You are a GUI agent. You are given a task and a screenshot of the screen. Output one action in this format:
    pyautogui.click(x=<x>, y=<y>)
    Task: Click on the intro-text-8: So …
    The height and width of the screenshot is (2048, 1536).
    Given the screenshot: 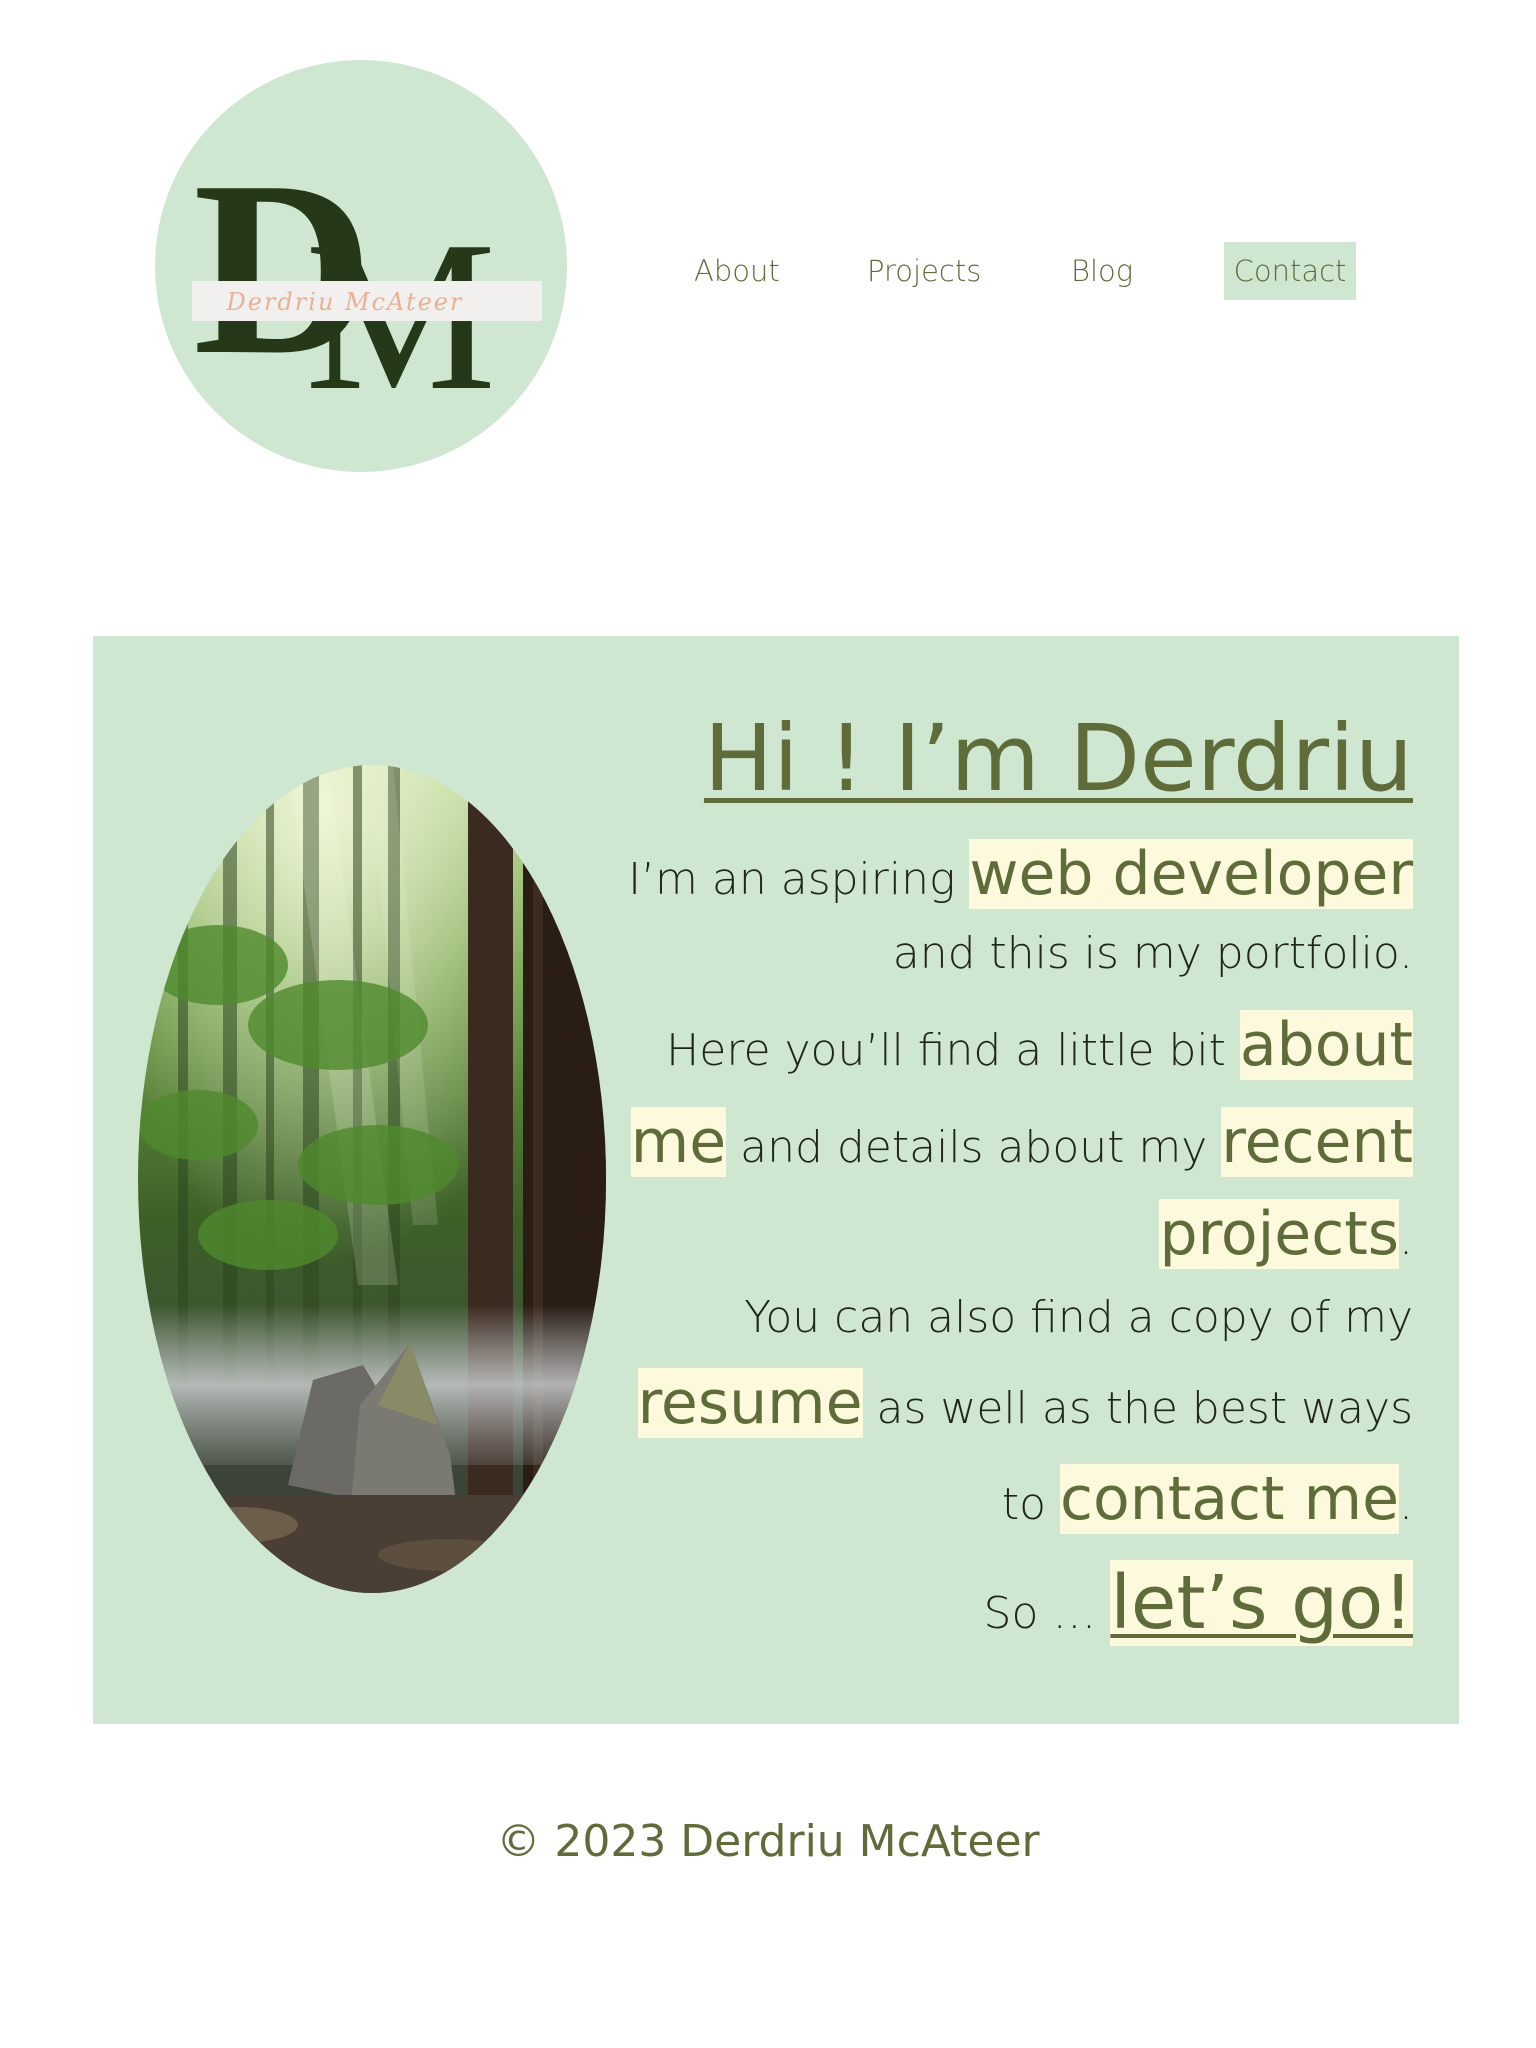 What is the action you would take?
    pyautogui.click(x=1047, y=1613)
    